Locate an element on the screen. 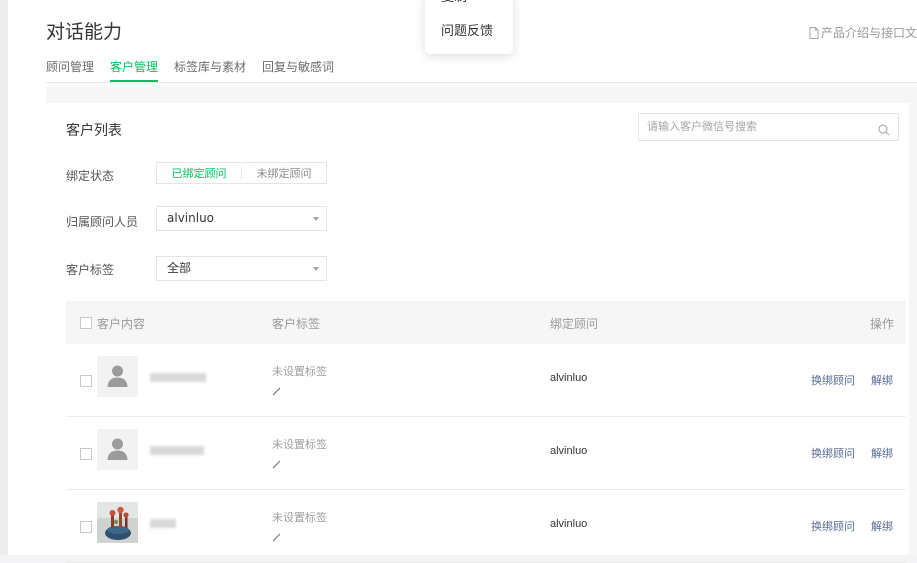 This screenshot has height=563, width=917. column-advisor: 绑定顾问 is located at coordinates (574, 324).